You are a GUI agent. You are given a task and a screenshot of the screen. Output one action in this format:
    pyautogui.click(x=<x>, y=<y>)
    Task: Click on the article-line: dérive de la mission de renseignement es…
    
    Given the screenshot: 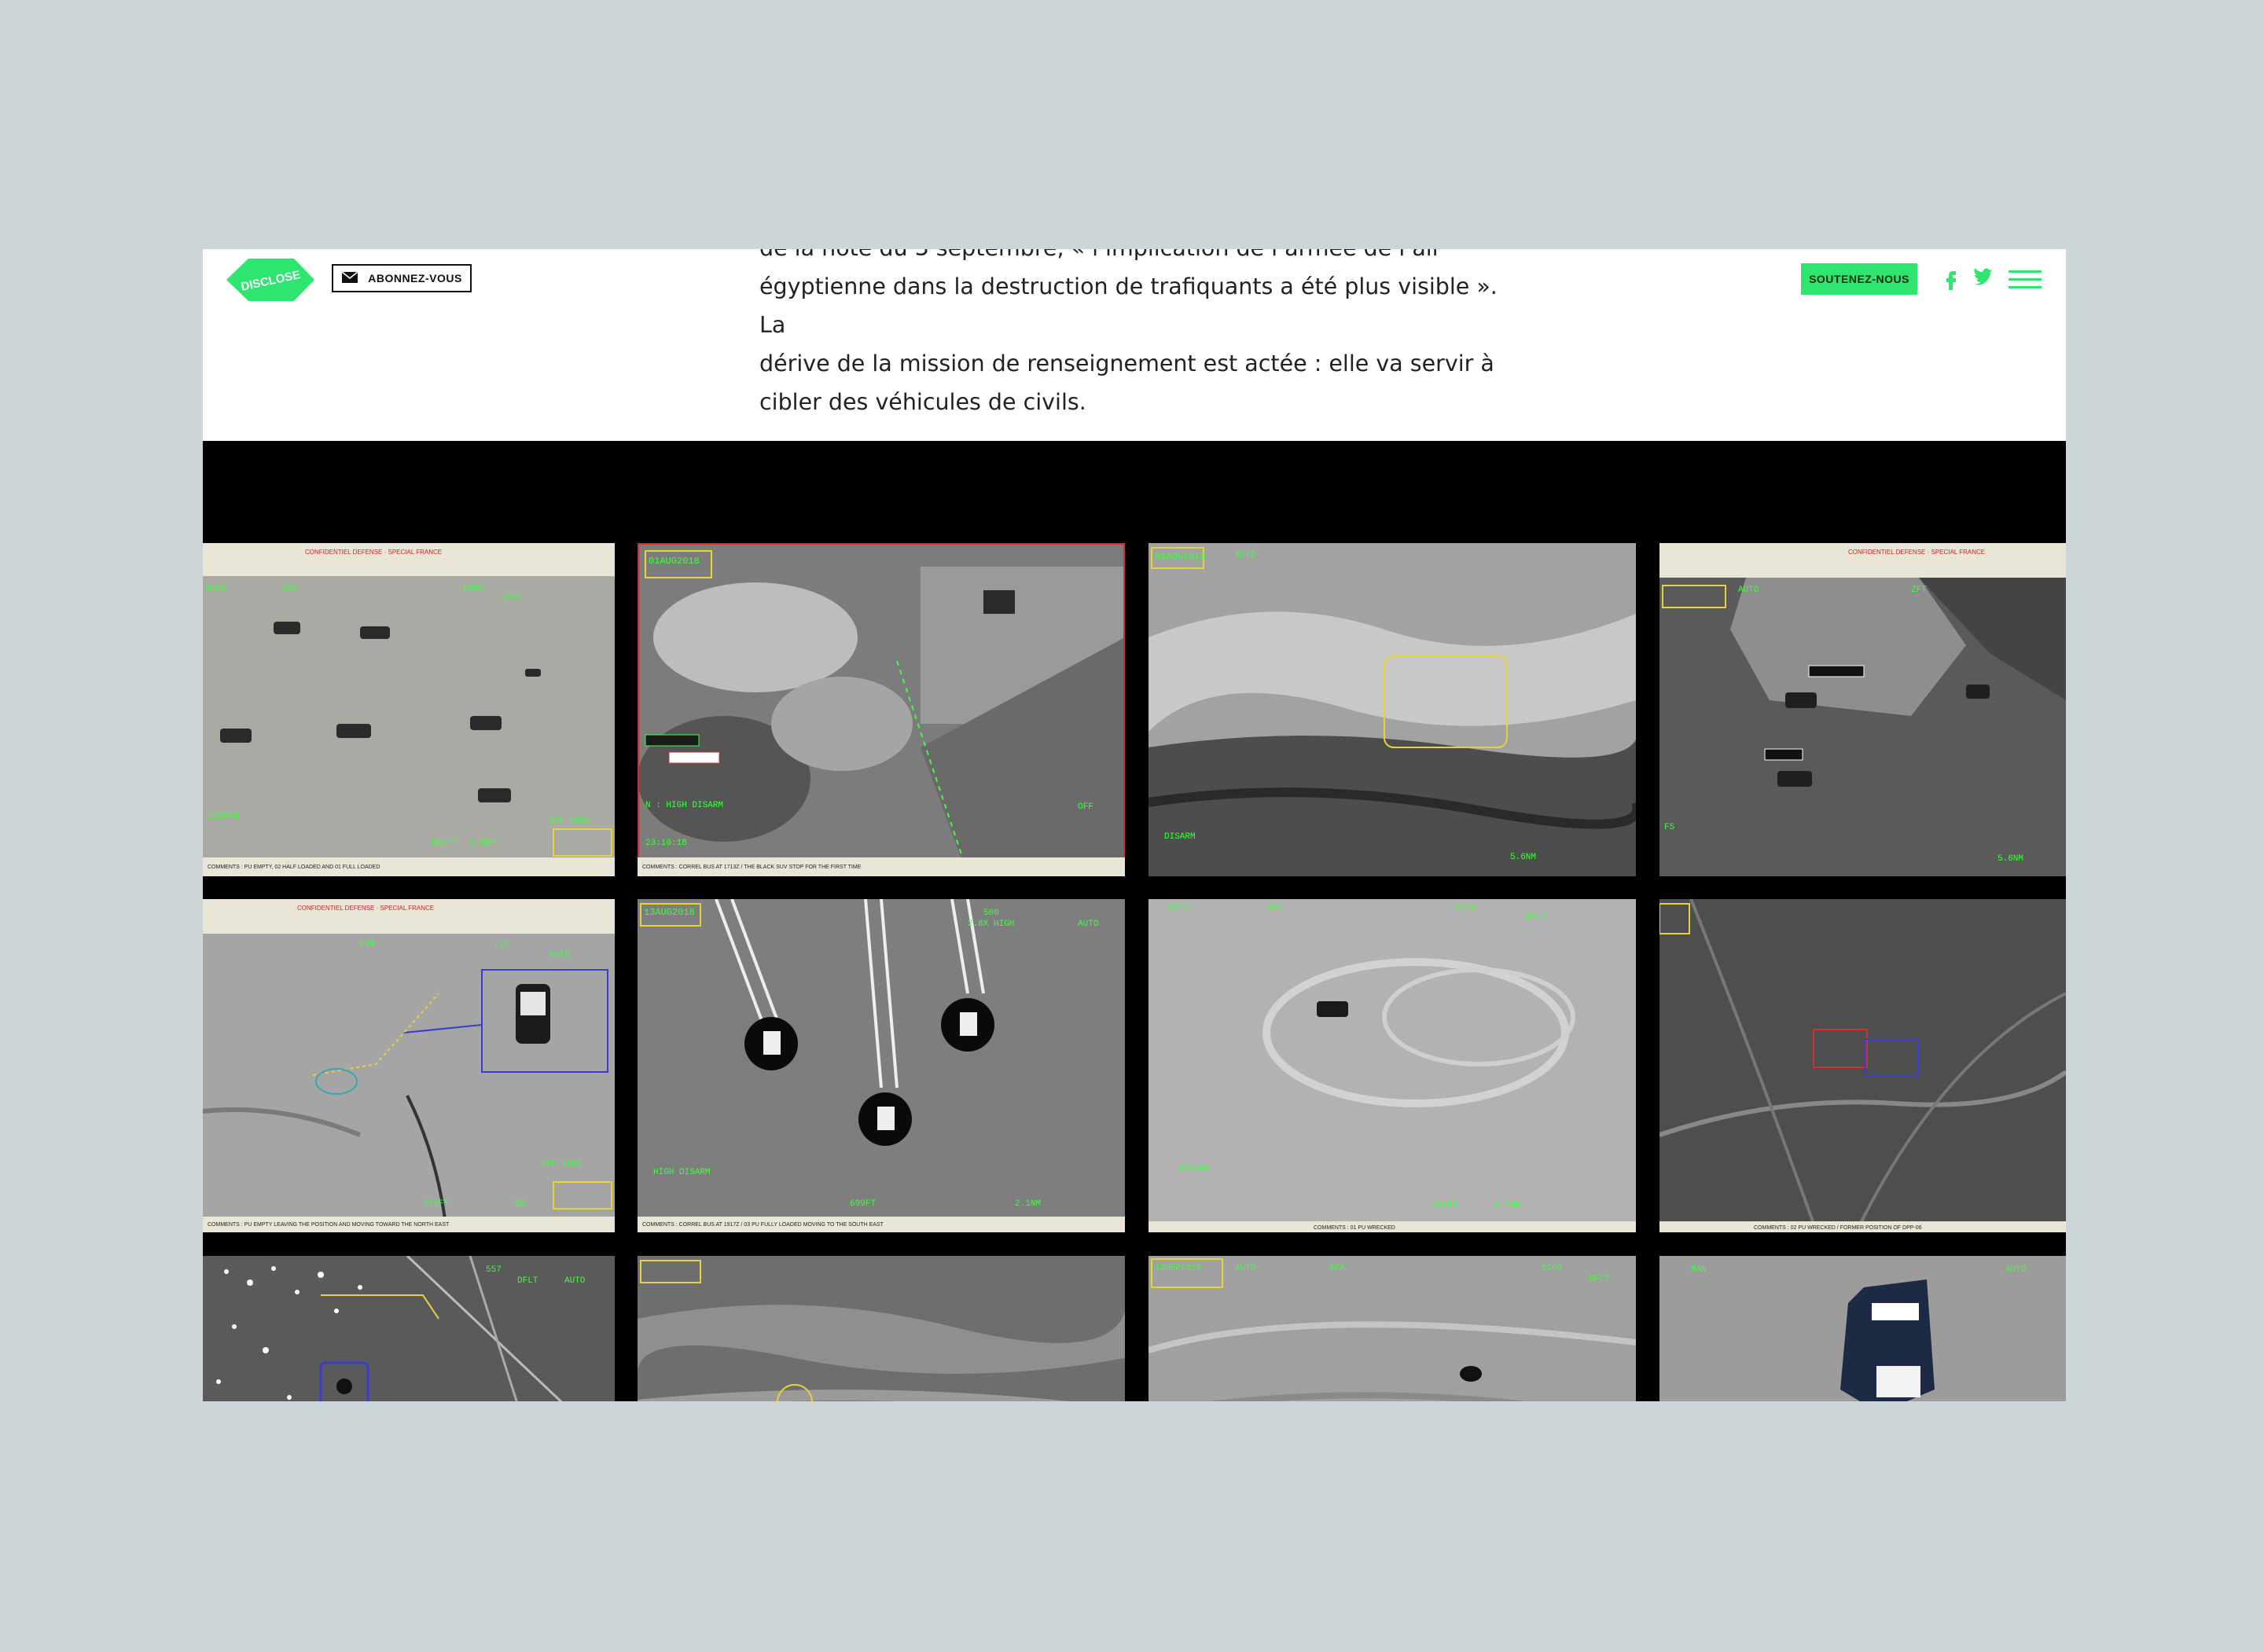 What is the action you would take?
    pyautogui.click(x=1126, y=364)
    